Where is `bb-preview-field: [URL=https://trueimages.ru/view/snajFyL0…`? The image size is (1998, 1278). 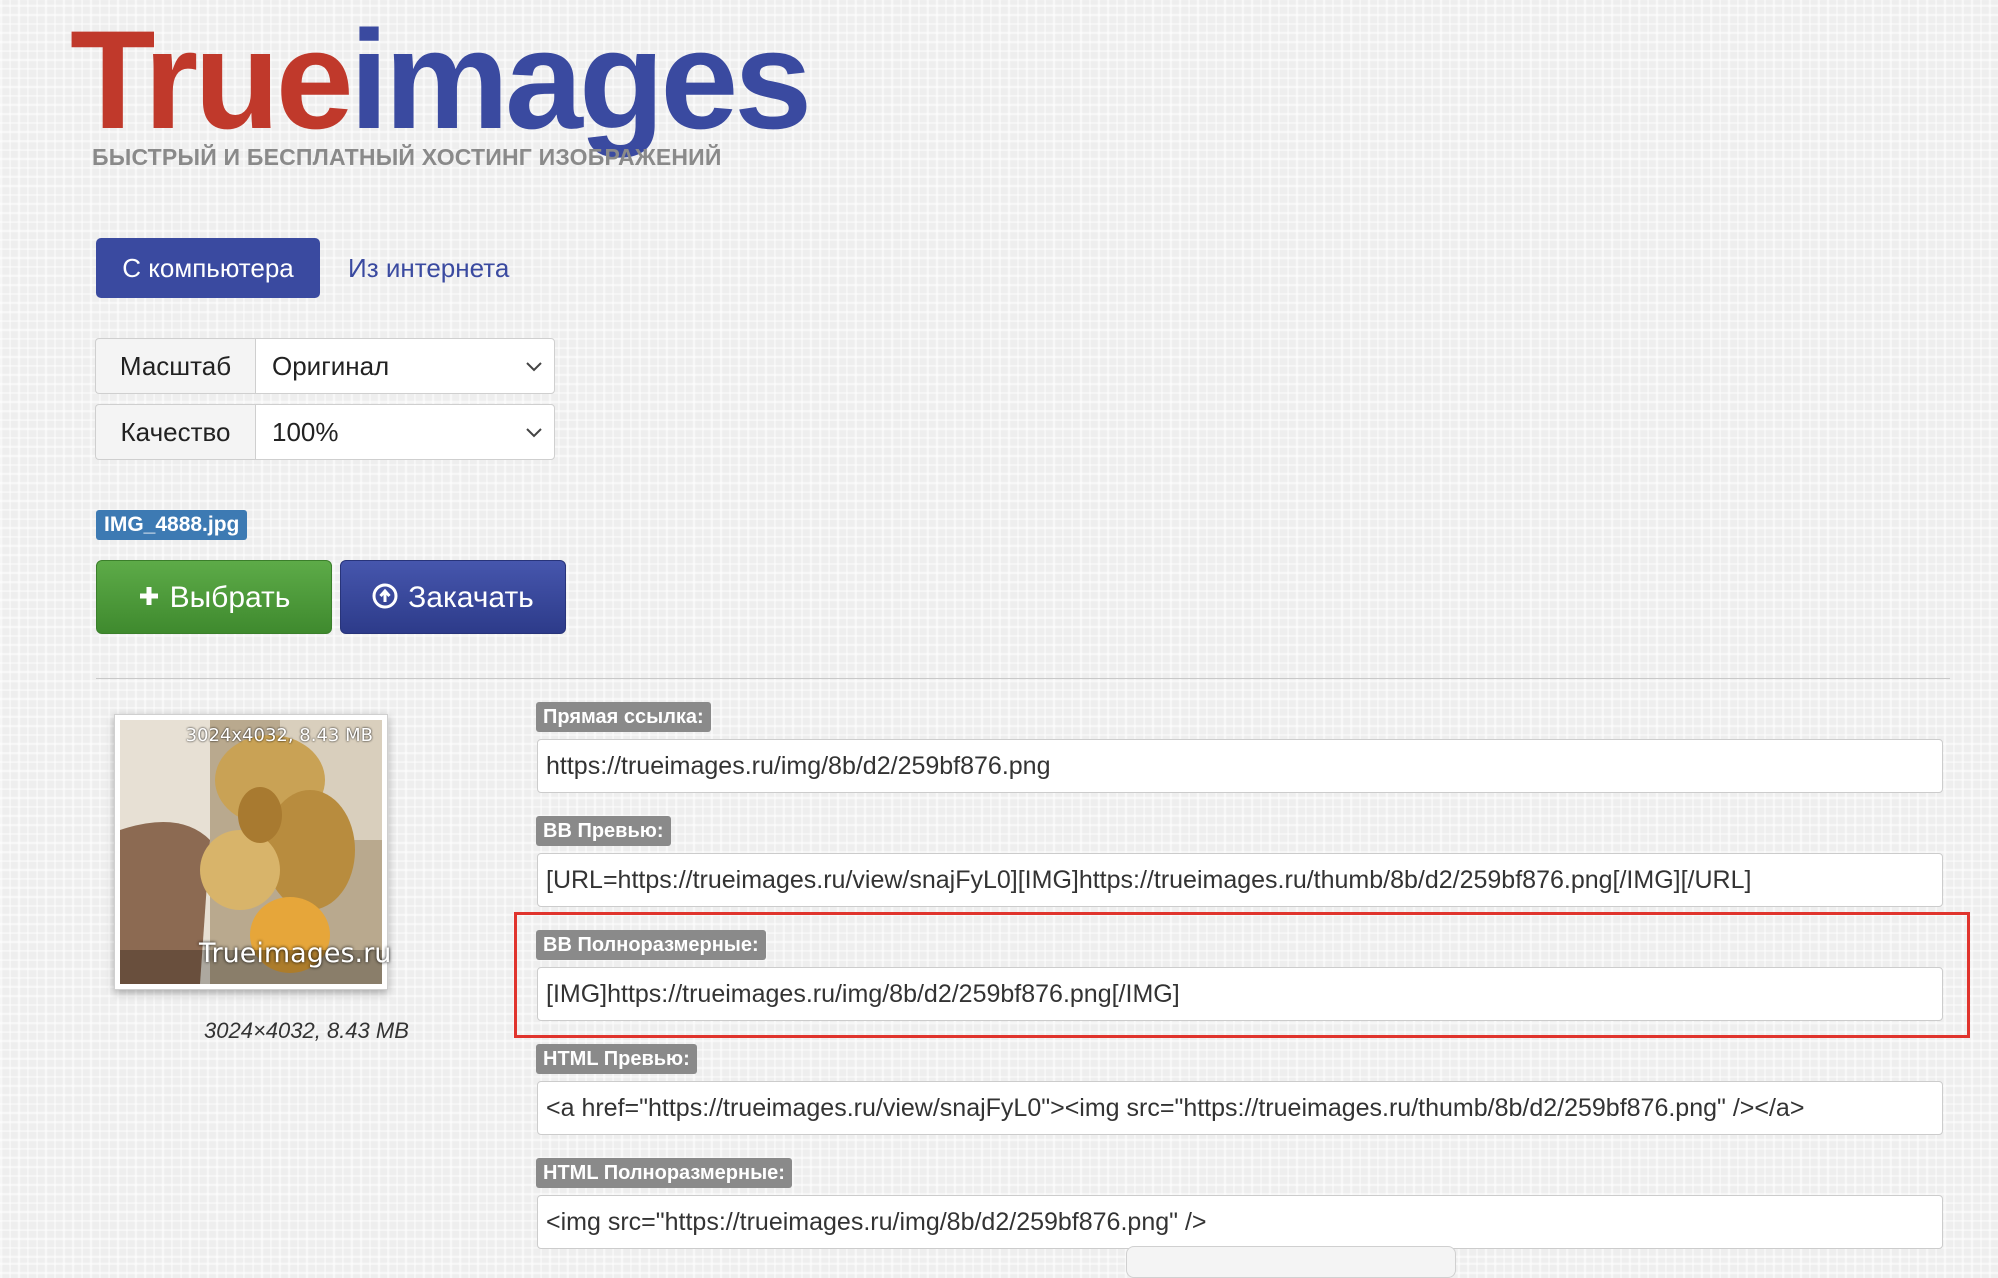
bb-preview-field: [URL=https://trueimages.ru/view/snajFyL0… is located at coordinates (1240, 880).